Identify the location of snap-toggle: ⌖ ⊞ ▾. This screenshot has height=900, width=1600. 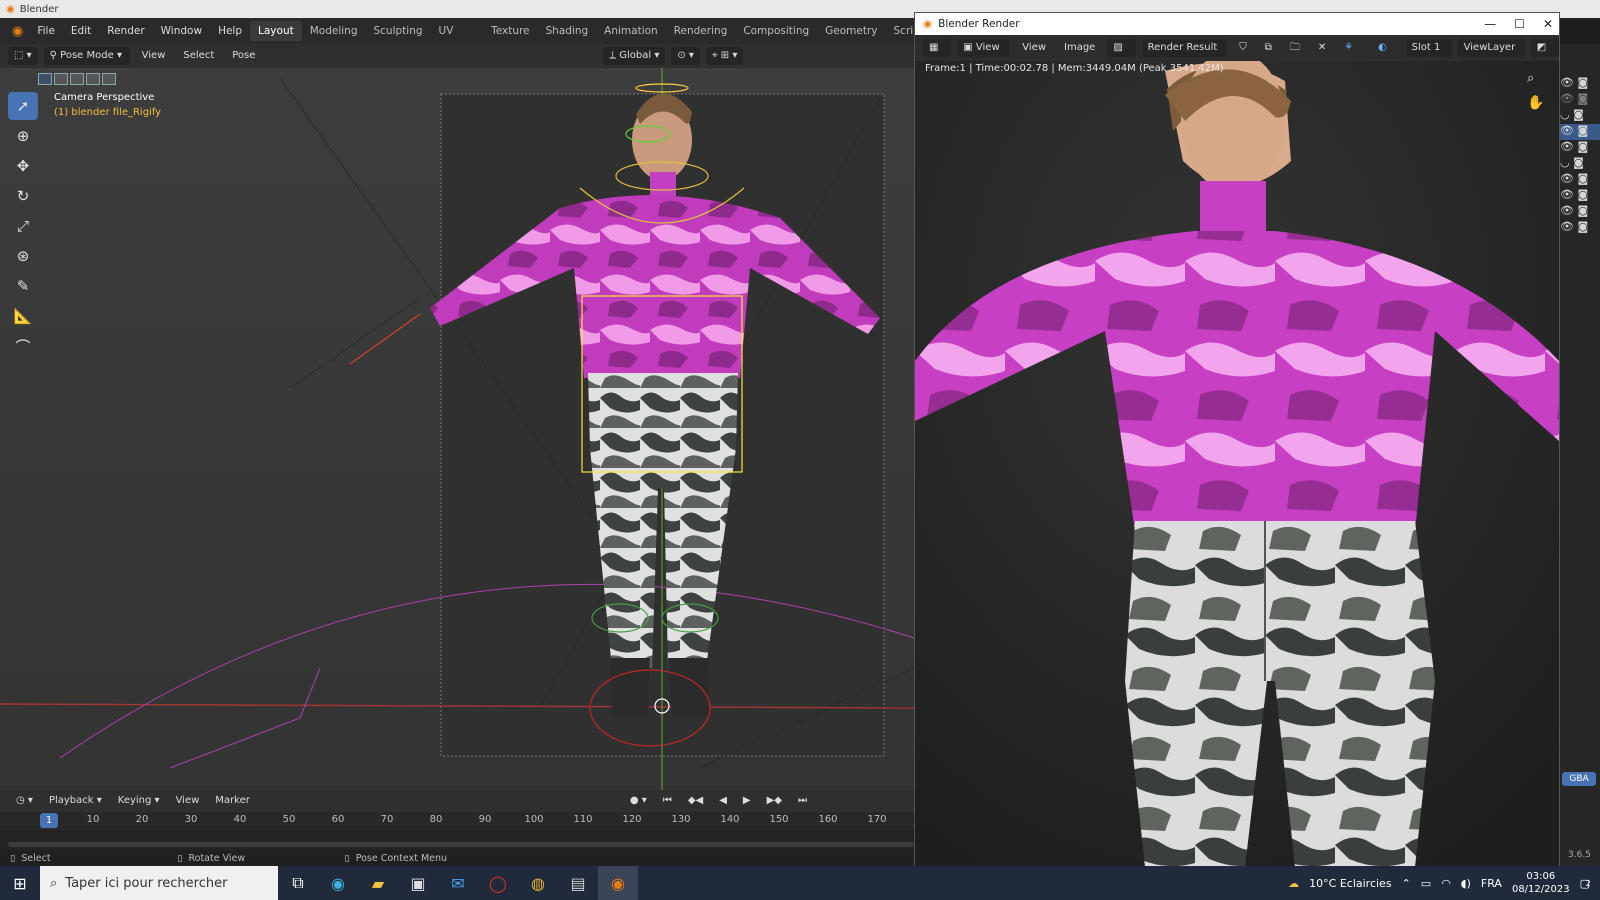
(724, 56).